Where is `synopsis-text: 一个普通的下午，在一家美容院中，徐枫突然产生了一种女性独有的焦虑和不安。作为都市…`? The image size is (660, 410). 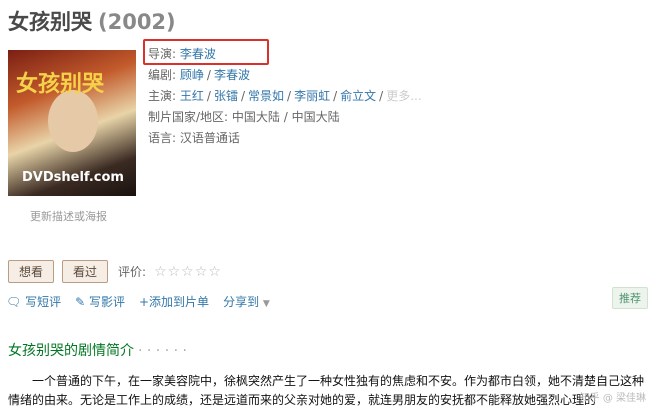
synopsis-text: 一个普通的下午，在一家美容院中，徐枫突然产生了一种女性独有的焦虑和不安。作为都市… is located at coordinates (330, 391).